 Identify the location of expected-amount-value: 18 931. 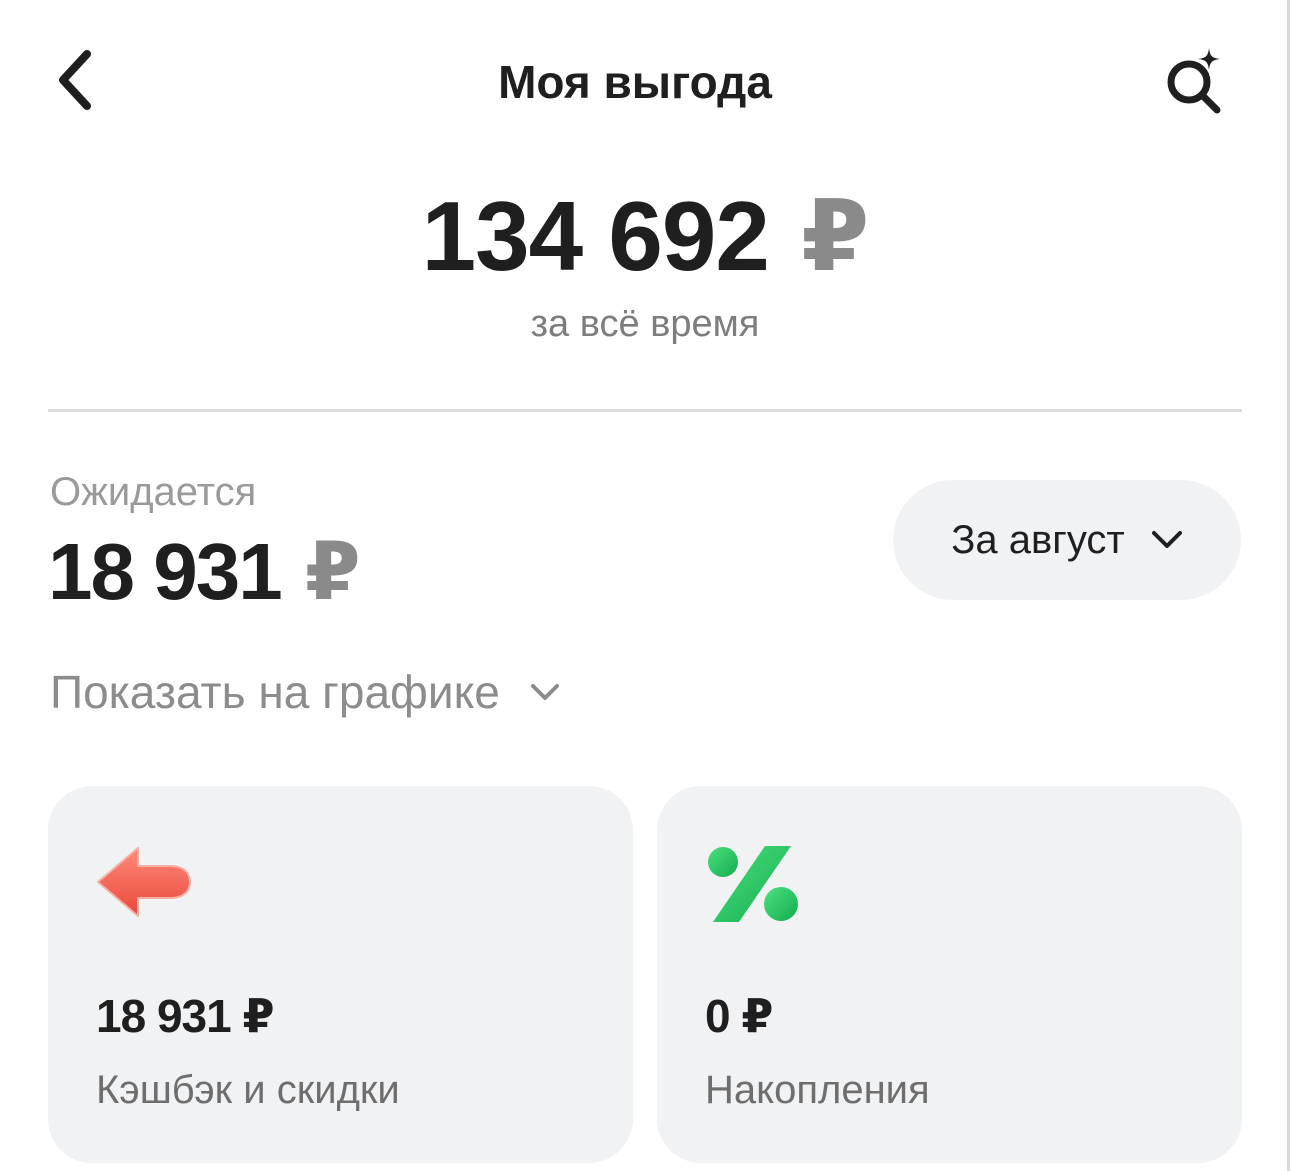
(165, 571).